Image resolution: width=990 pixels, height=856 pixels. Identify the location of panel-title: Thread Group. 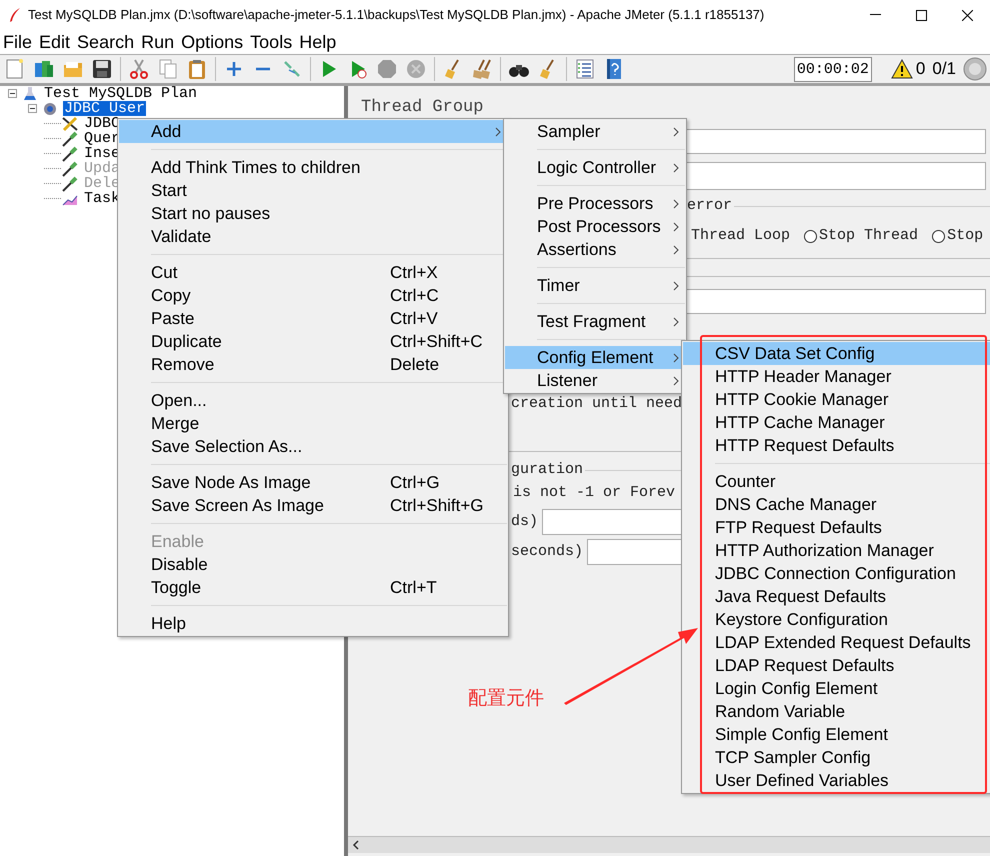
(422, 108).